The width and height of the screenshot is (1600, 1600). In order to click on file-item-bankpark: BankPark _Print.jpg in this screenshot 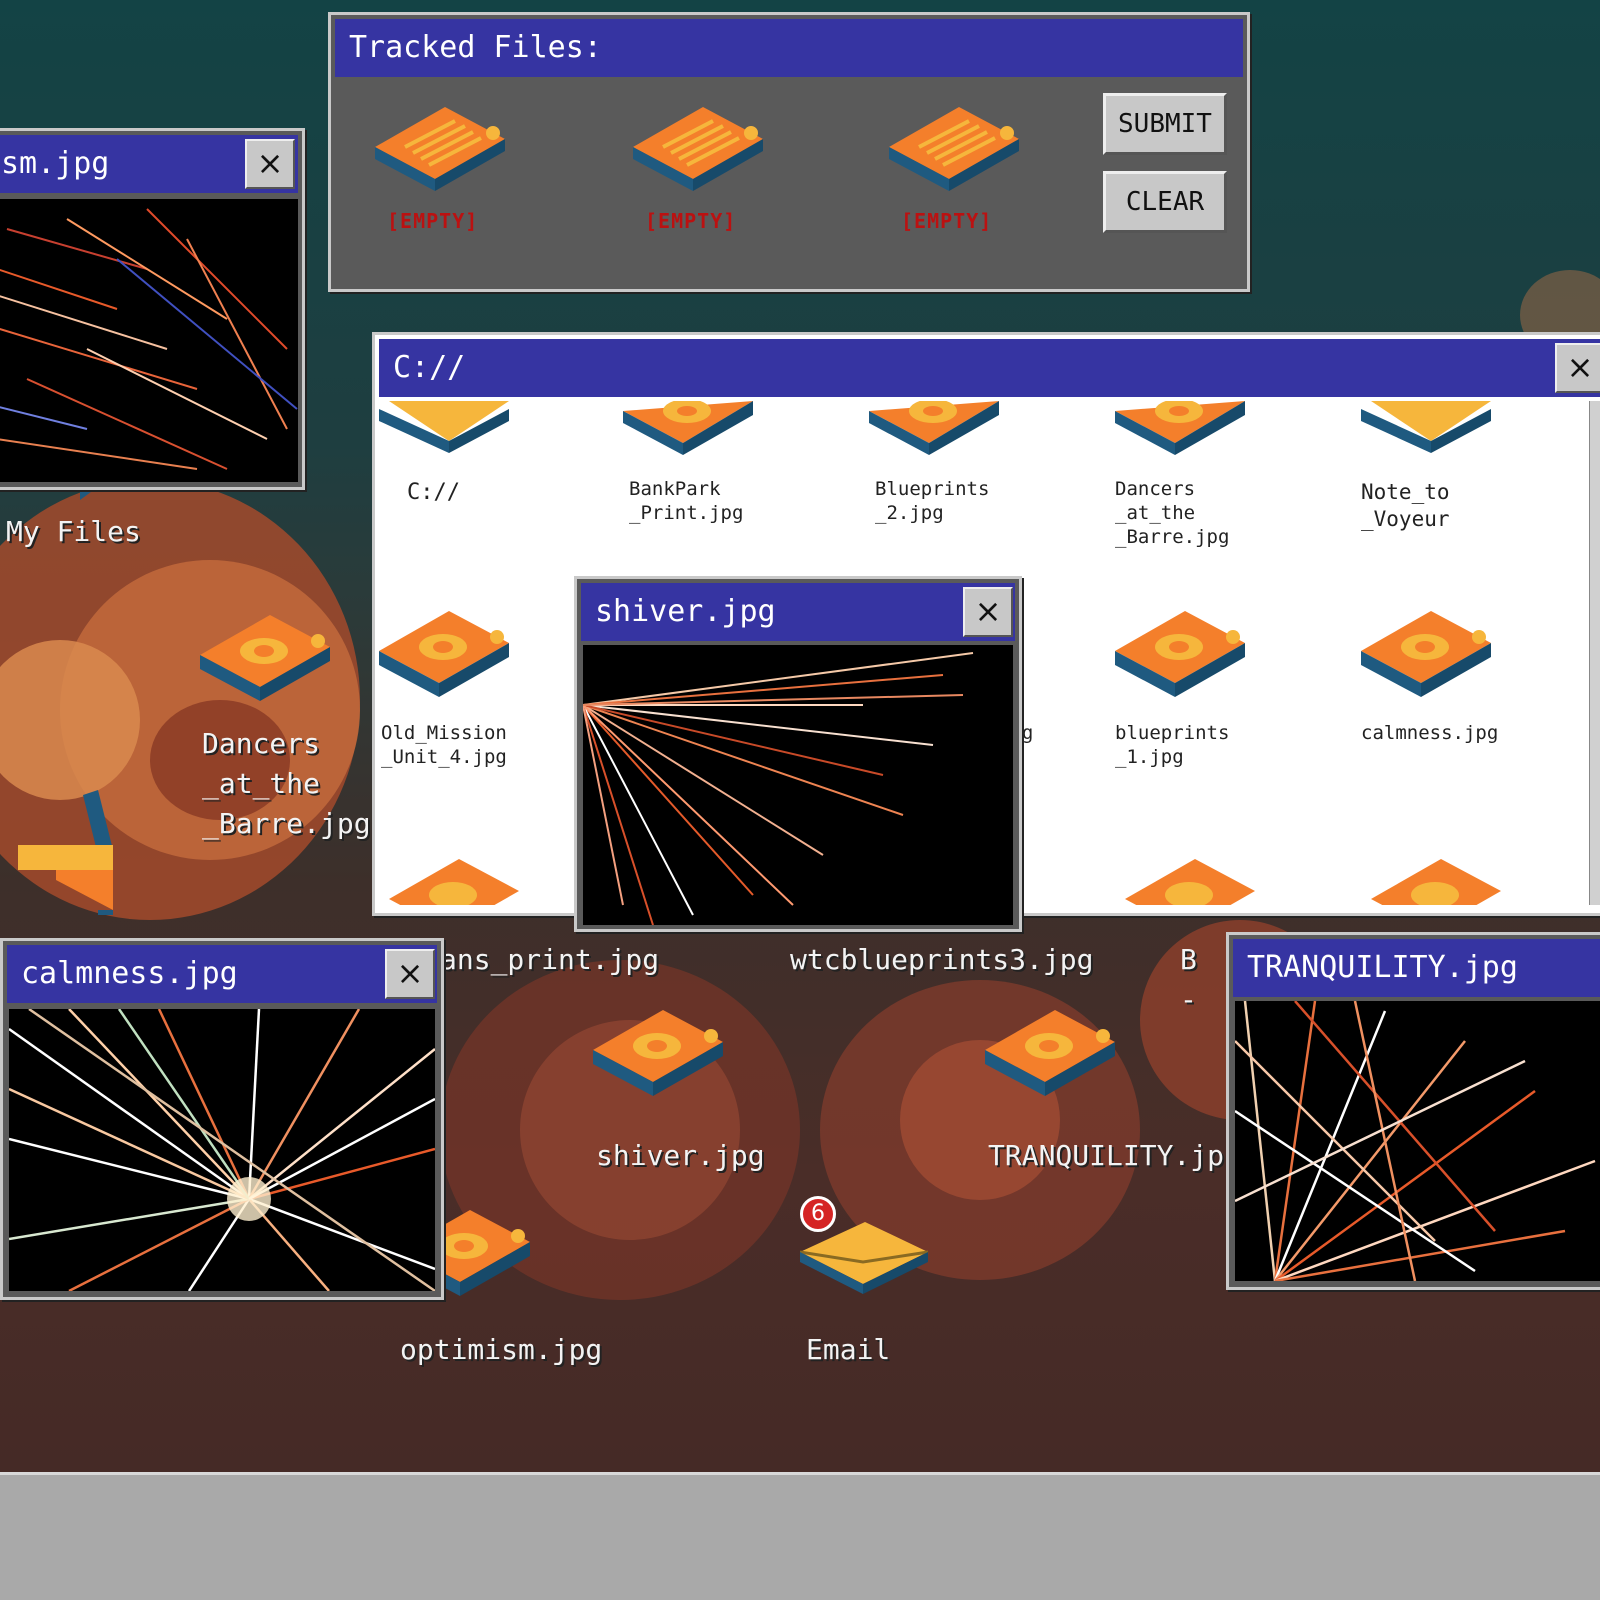, I will do `click(733, 501)`.